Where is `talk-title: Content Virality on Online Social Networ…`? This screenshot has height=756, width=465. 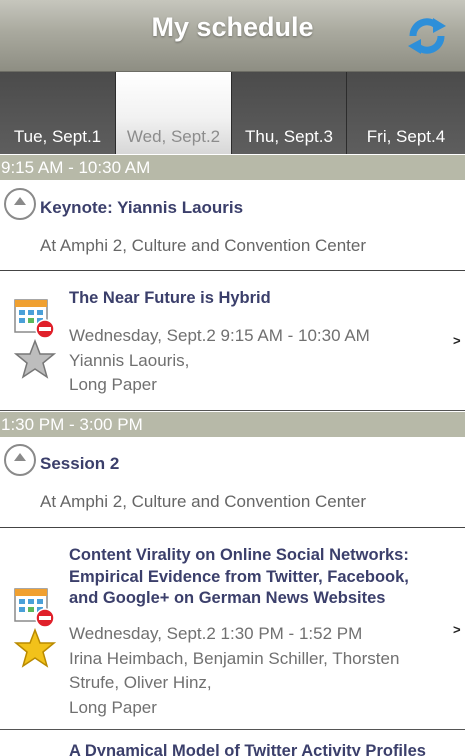
talk-title: Content Virality on Online Social Networ… is located at coordinates (239, 576).